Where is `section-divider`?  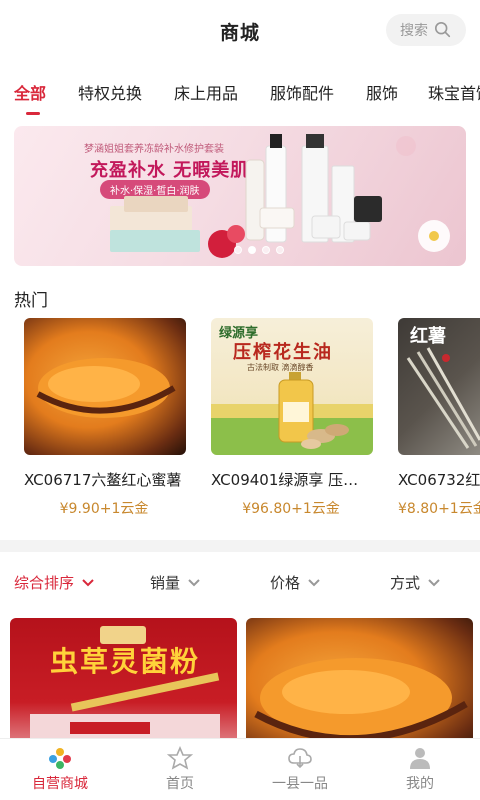 section-divider is located at coordinates (240, 546).